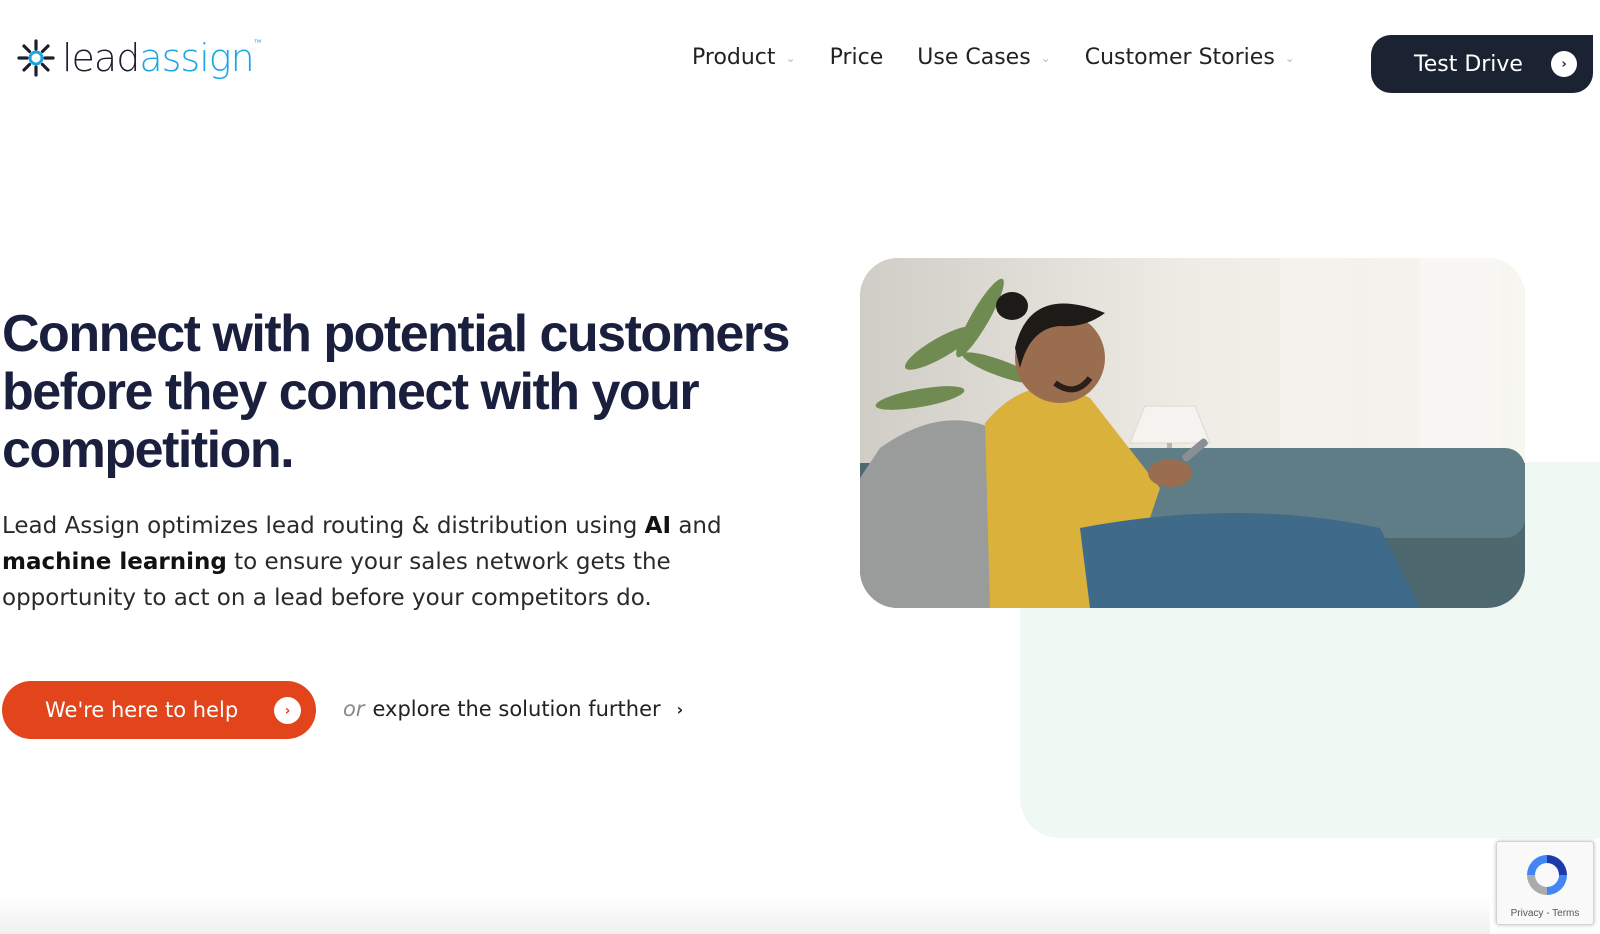 This screenshot has width=1600, height=934. What do you see at coordinates (257, 42) in the screenshot?
I see `trademark-symbol: ™` at bounding box center [257, 42].